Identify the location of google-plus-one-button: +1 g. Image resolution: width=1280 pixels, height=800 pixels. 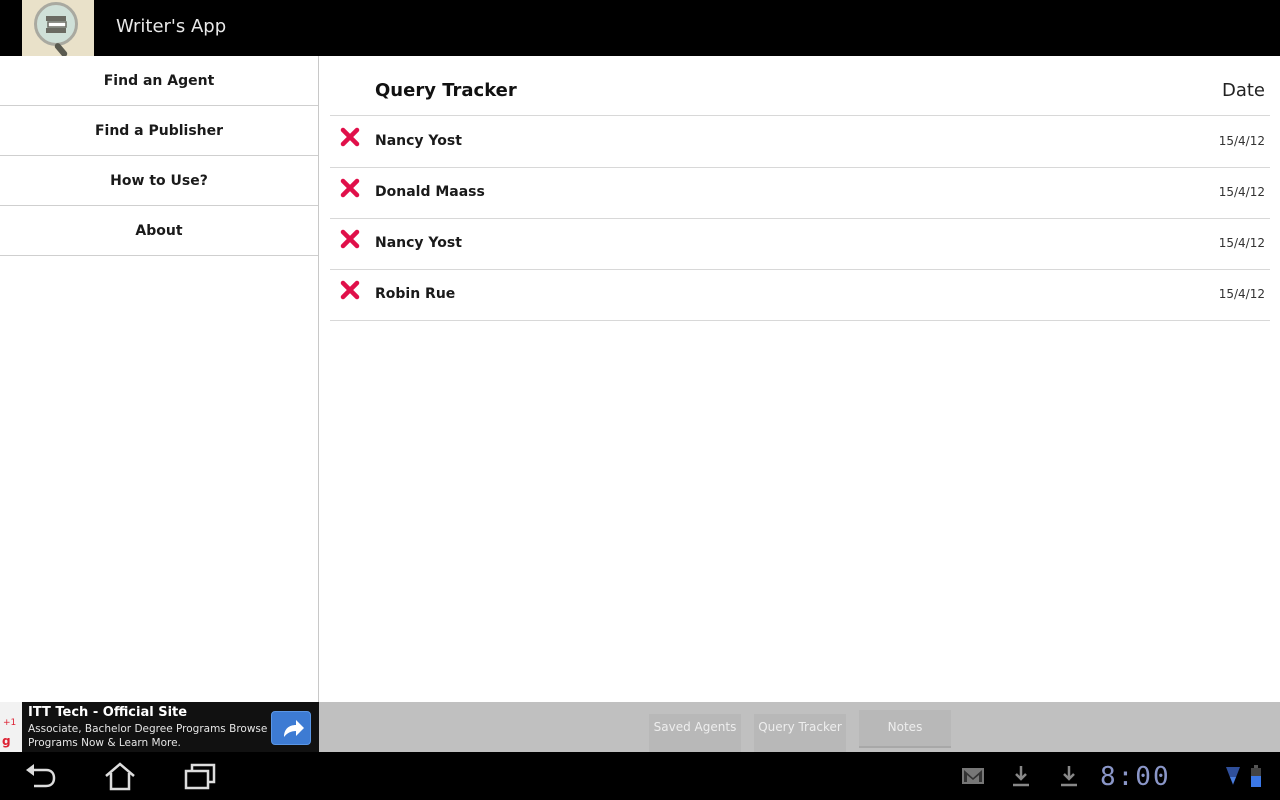
(11, 727).